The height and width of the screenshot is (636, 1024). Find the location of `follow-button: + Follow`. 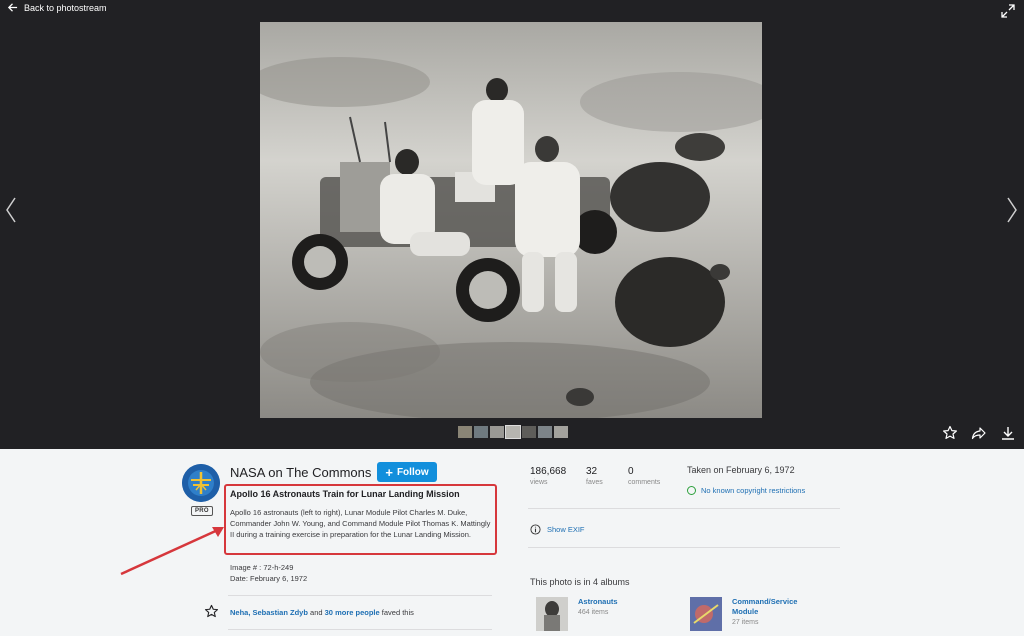

follow-button: + Follow is located at coordinates (407, 472).